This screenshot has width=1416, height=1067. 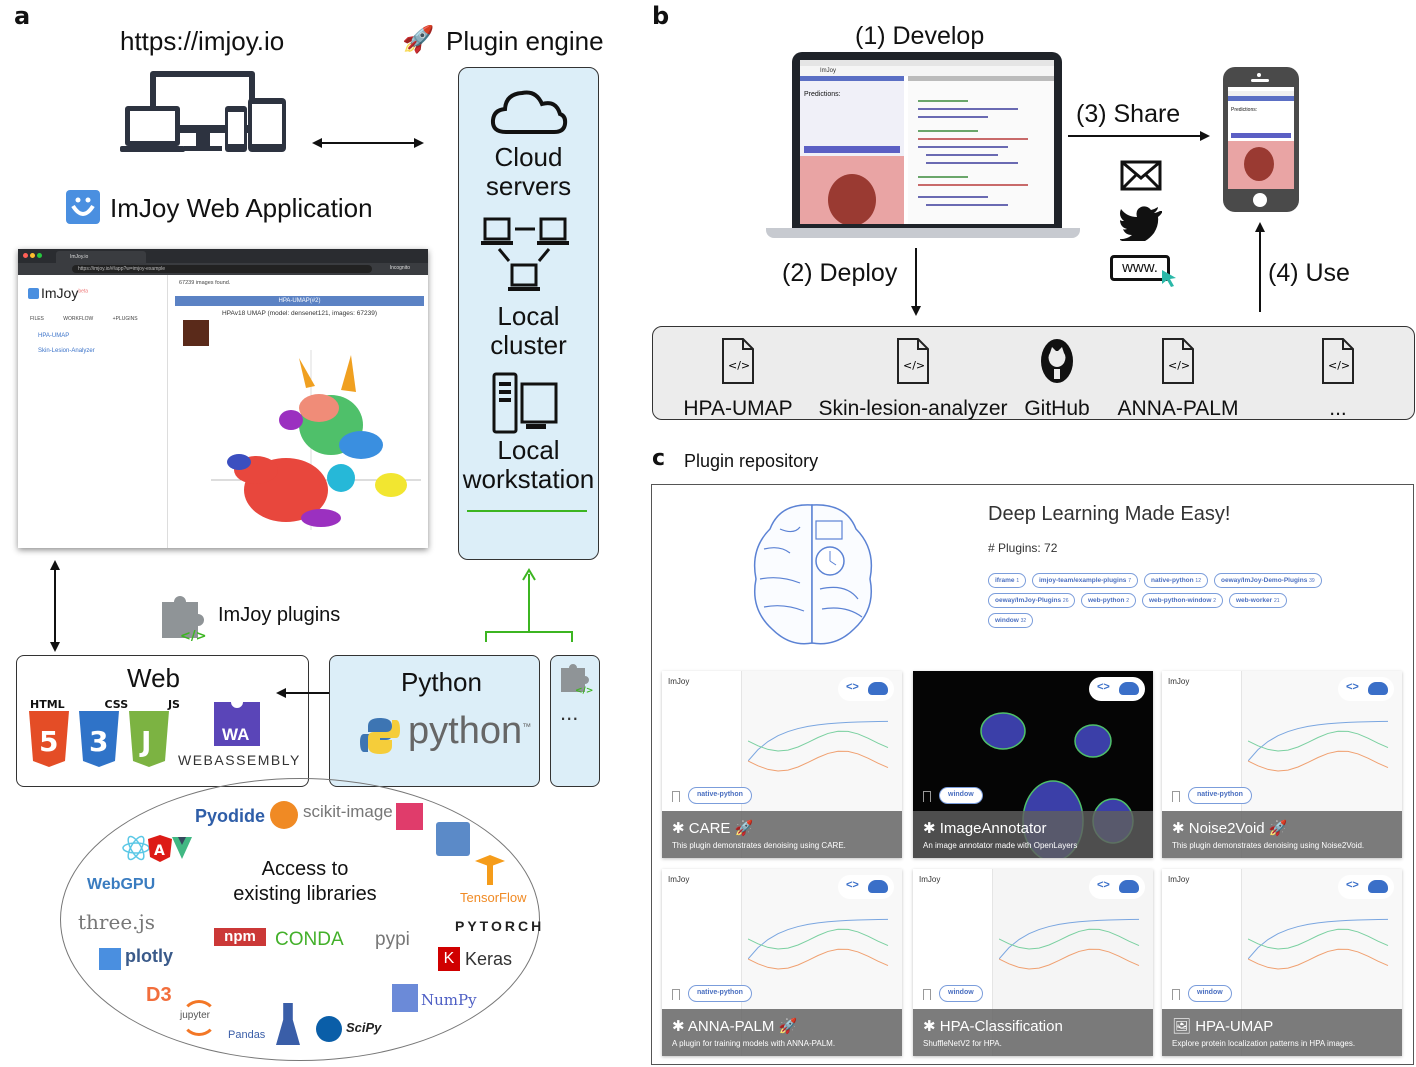 I want to click on use-arrow, so click(x=1260, y=267).